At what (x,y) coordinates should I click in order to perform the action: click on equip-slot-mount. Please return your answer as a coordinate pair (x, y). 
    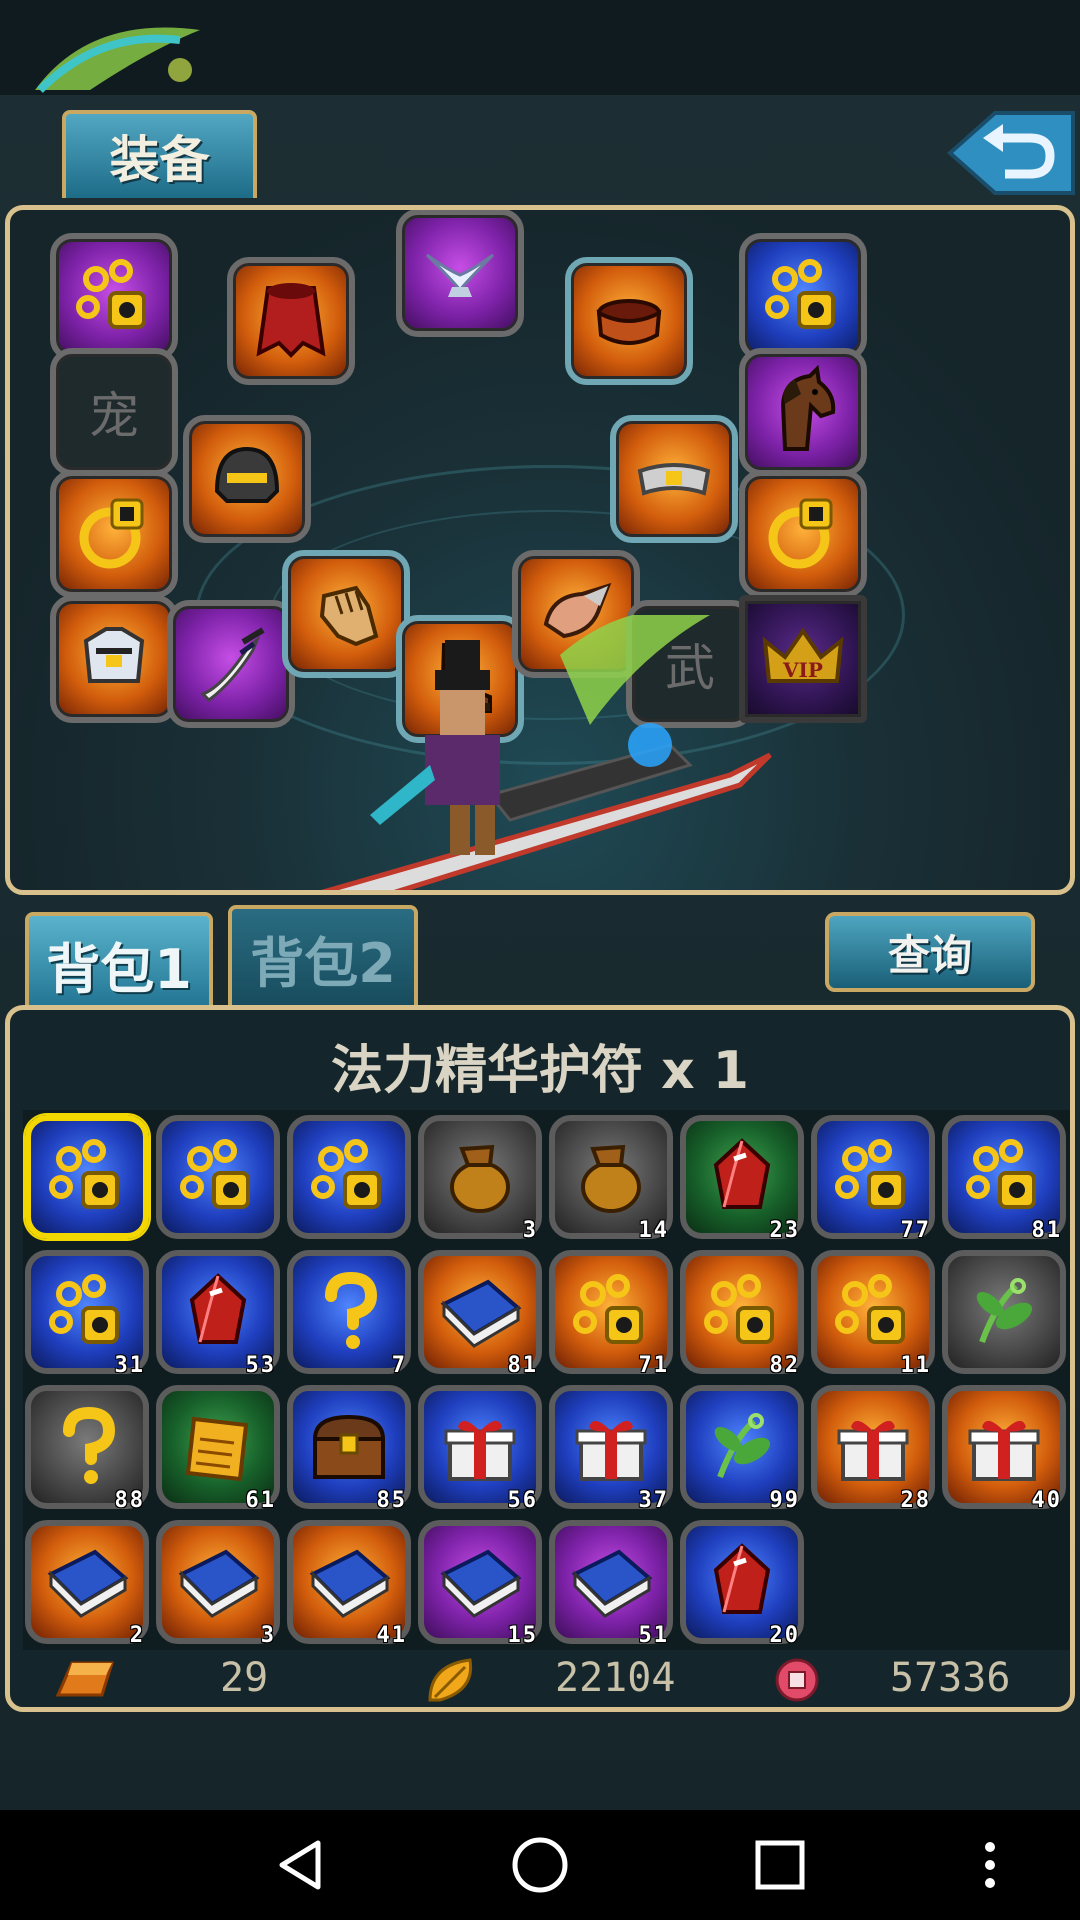
    Looking at the image, I should click on (803, 412).